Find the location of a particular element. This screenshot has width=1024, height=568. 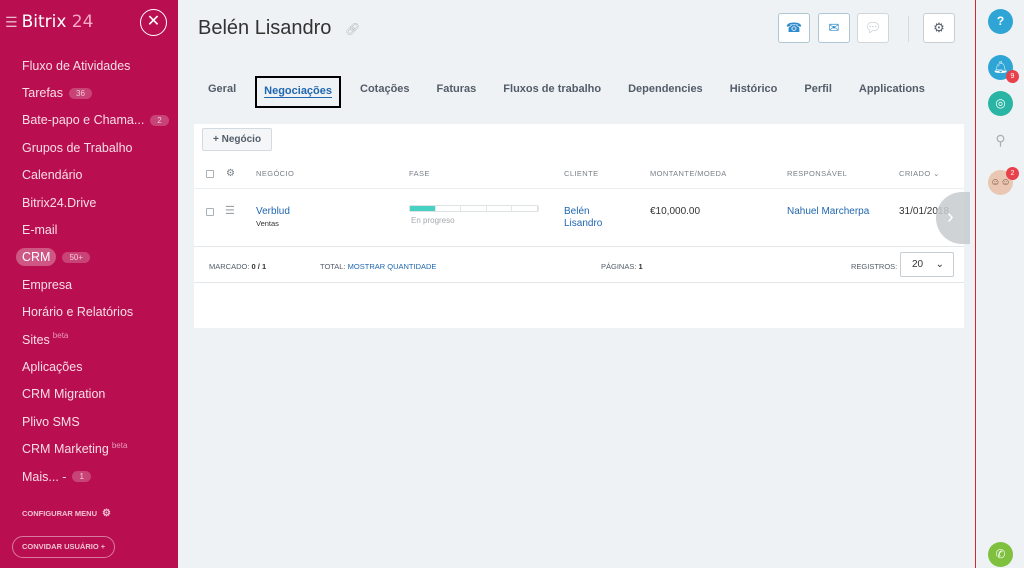

client-link-line2: Lisandro is located at coordinates (583, 223).